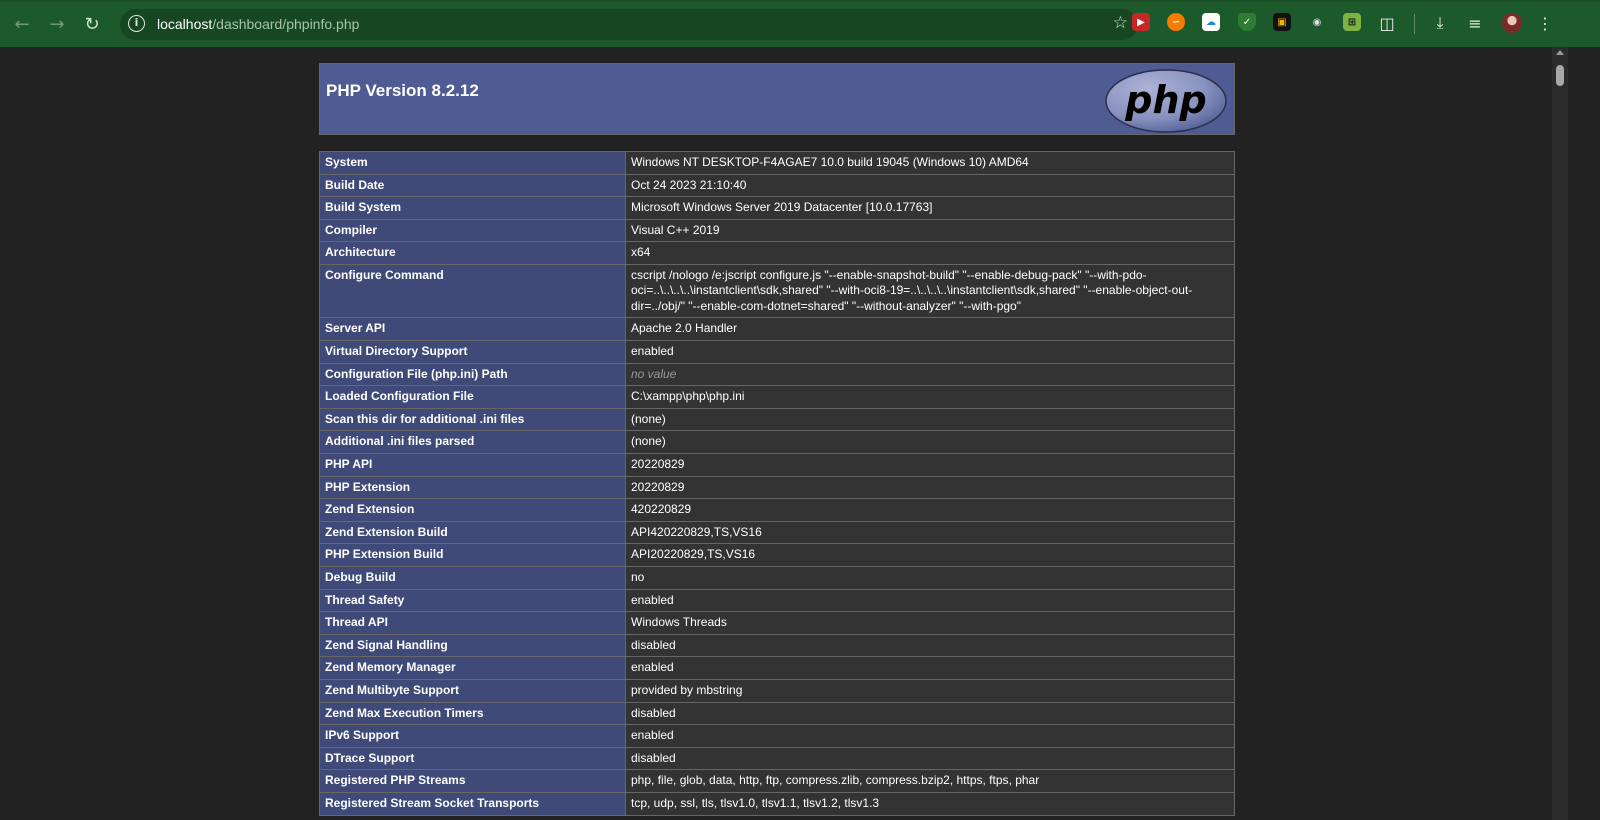  What do you see at coordinates (472, 645) in the screenshot?
I see `row-key: Zend Signal Handling` at bounding box center [472, 645].